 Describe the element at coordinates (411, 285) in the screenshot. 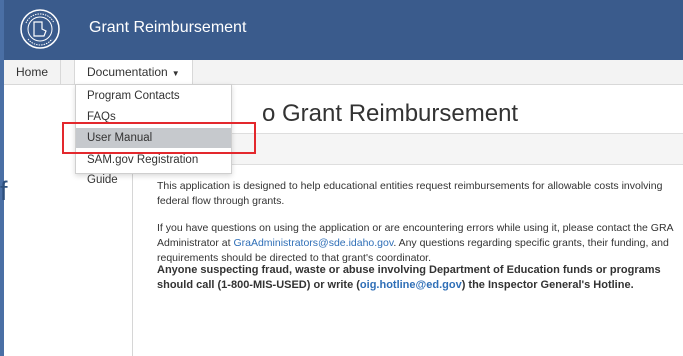

I see `oig-hotline-email-link: oig.hotline@ed.gov` at that location.